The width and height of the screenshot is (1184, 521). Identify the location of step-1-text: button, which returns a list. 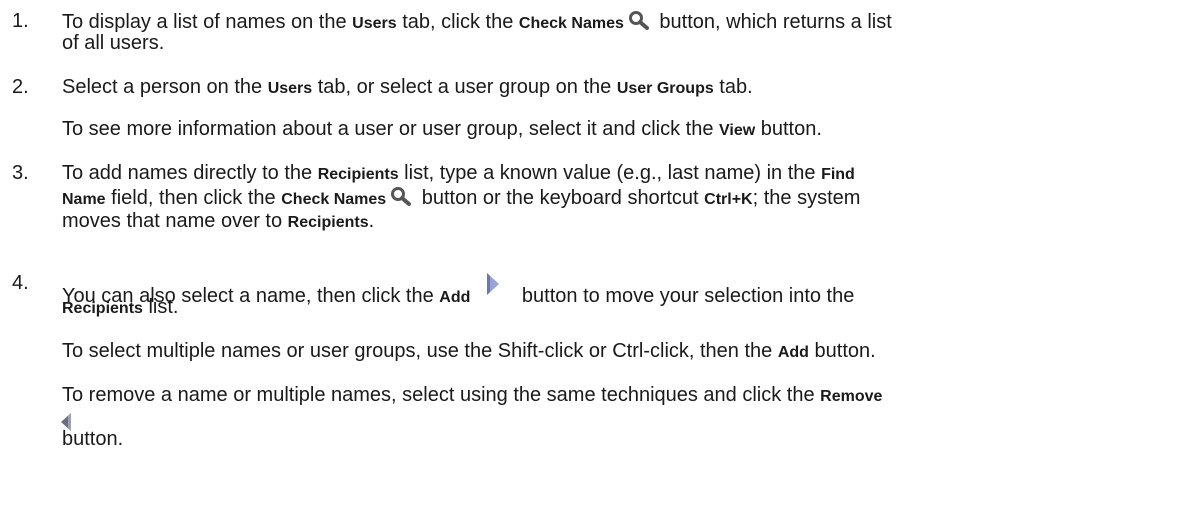
(772, 22).